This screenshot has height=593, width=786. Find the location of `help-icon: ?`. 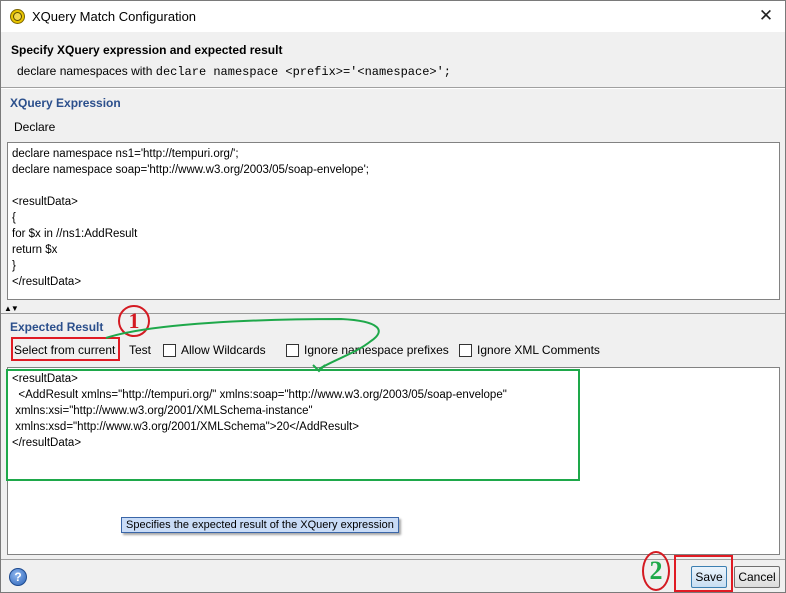

help-icon: ? is located at coordinates (18, 577).